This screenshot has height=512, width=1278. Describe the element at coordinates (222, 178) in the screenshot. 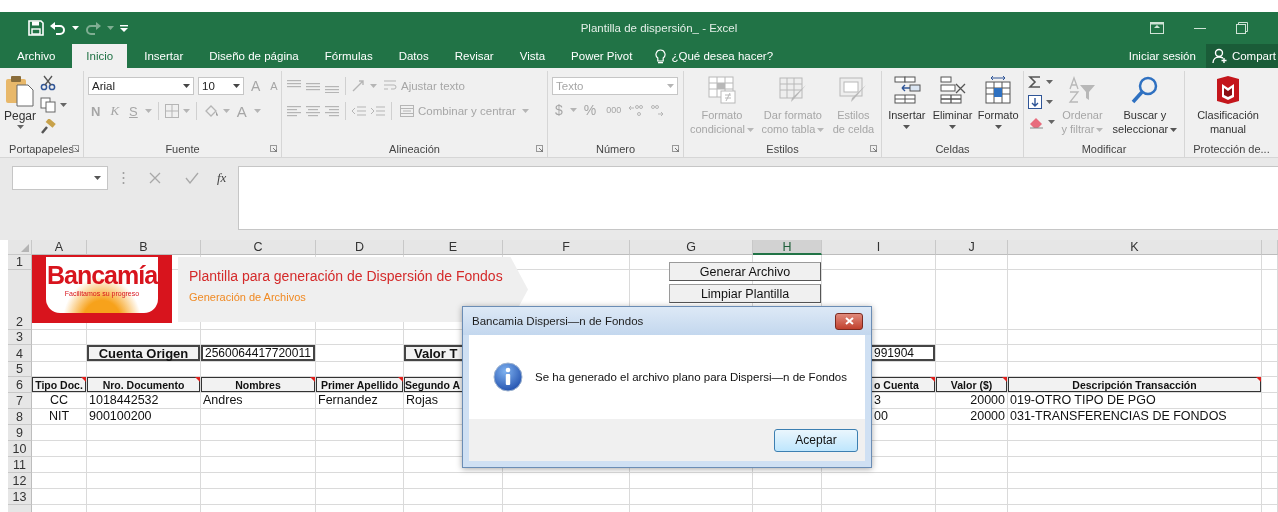

I see `insert-function-button: fx` at that location.